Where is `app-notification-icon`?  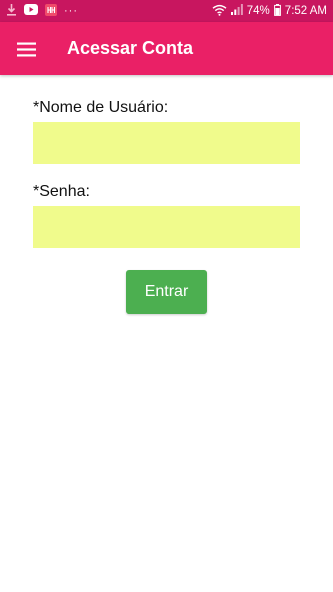
app-notification-icon is located at coordinates (51, 11).